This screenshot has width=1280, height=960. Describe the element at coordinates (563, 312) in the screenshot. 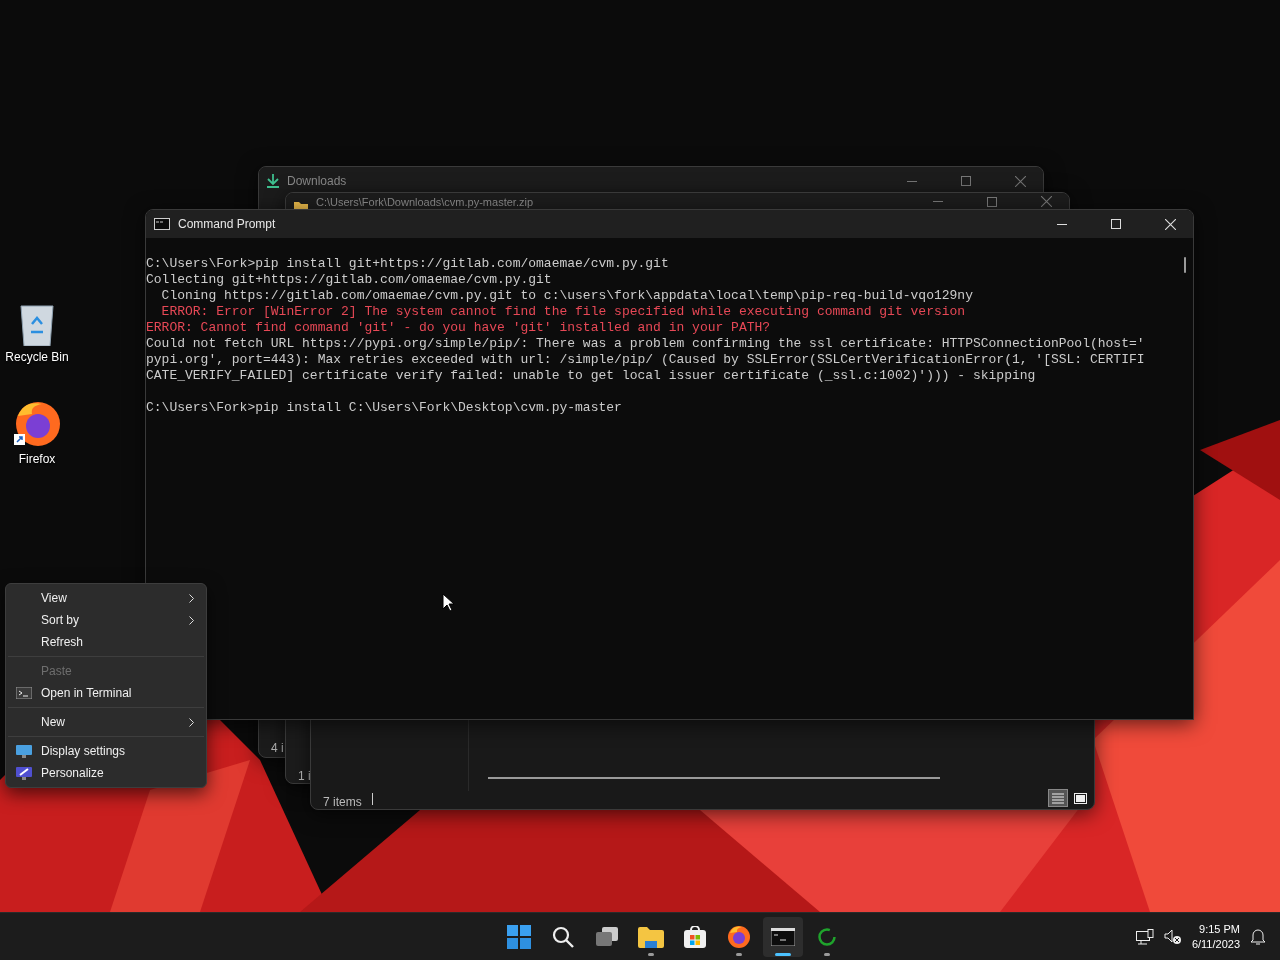

I see `error-line: ERROR: Error [WinError 2] The system cannot find the file specified while executing command git version` at that location.